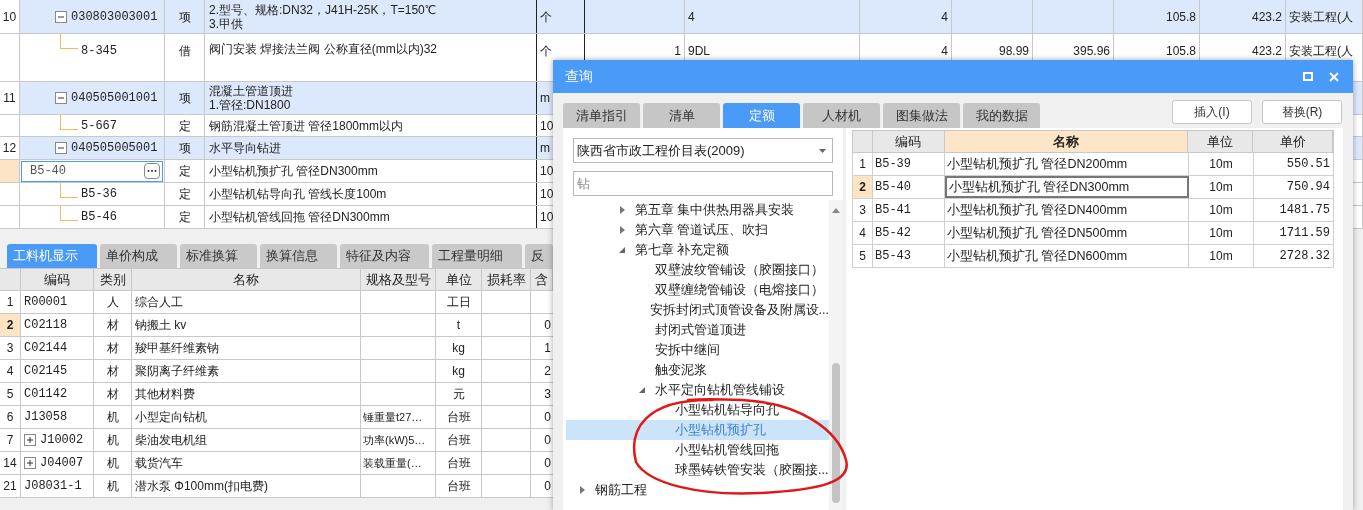  What do you see at coordinates (836, 210) in the screenshot?
I see `scroll-up-icon` at bounding box center [836, 210].